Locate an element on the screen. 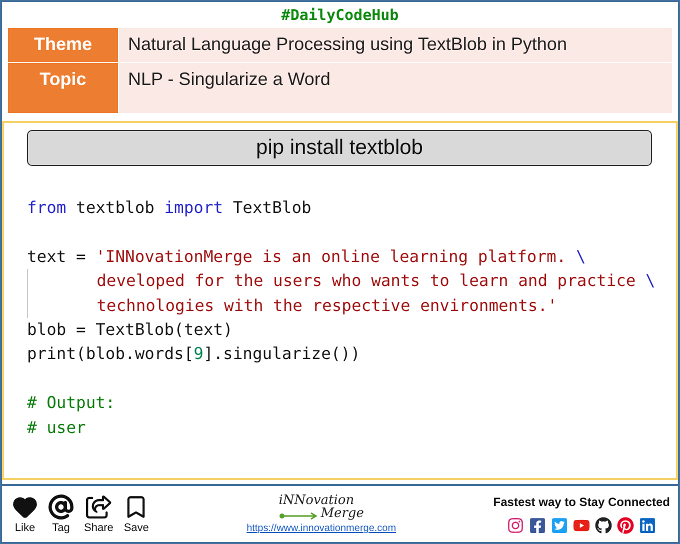 This screenshot has width=680, height=544. code-line: print(blob.words[9].singularize()) is located at coordinates (194, 354).